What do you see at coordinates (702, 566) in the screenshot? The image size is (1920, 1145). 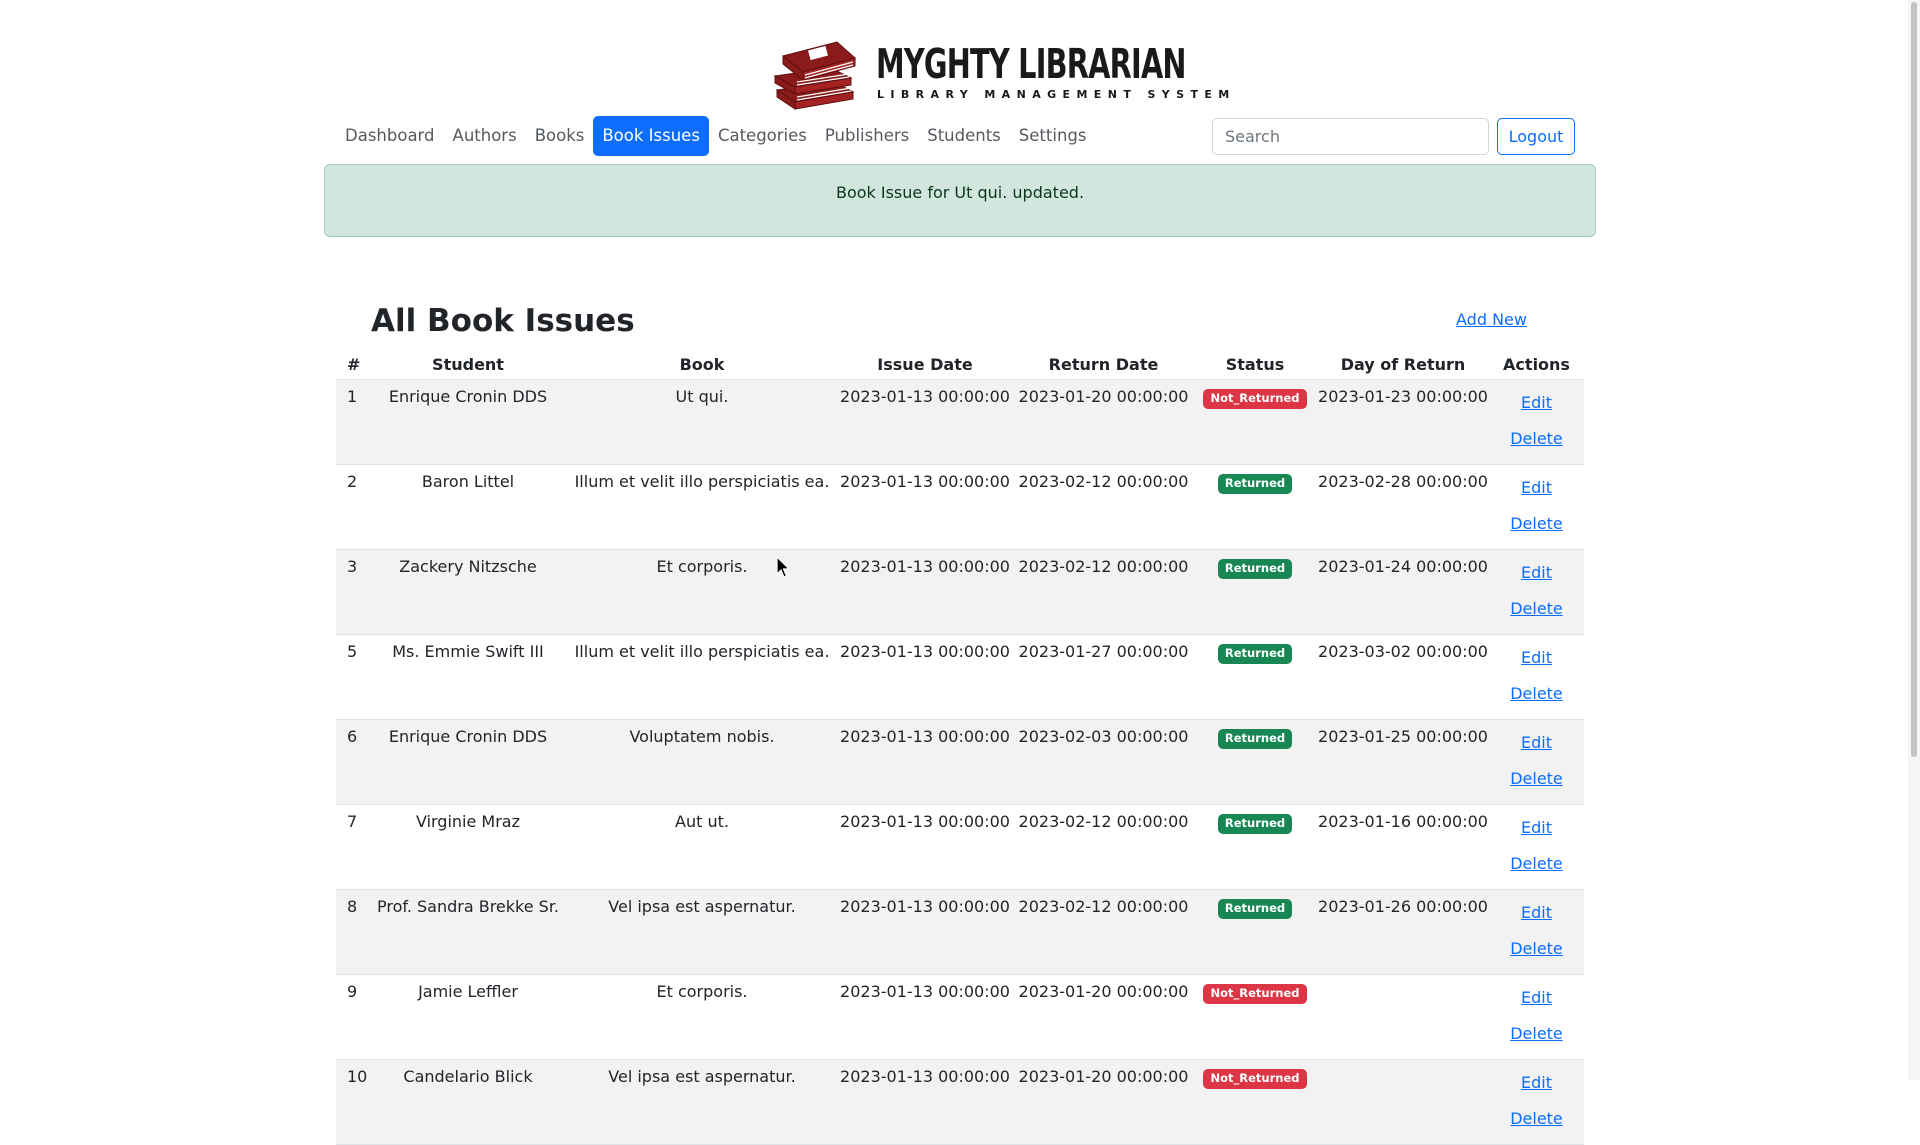 I see `book-title: Et corporis.` at bounding box center [702, 566].